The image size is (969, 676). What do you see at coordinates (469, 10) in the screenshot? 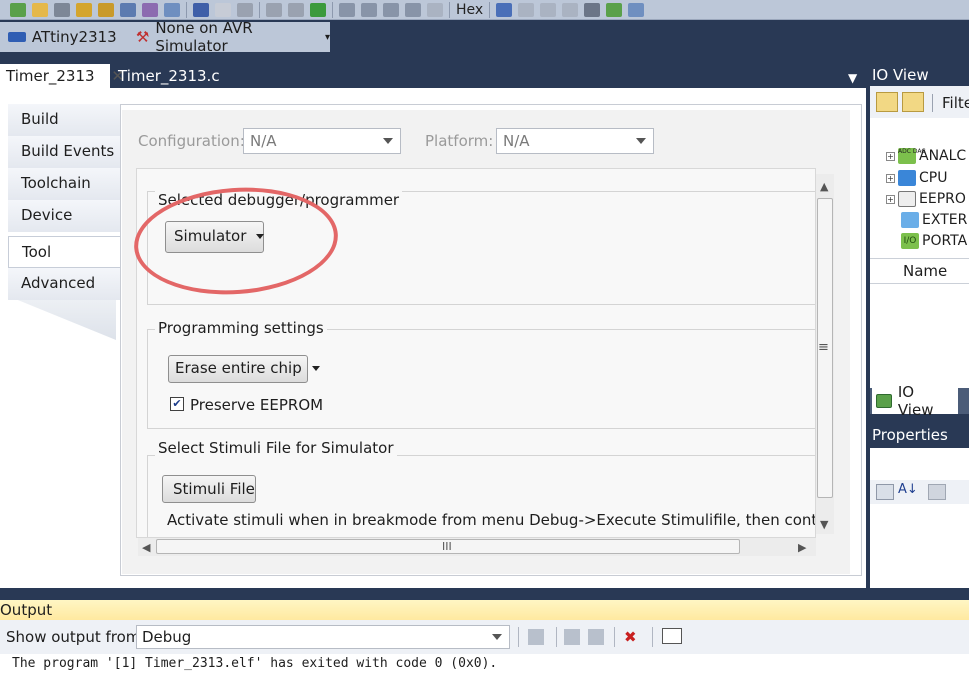
I see `hex-toggle: Hex` at bounding box center [469, 10].